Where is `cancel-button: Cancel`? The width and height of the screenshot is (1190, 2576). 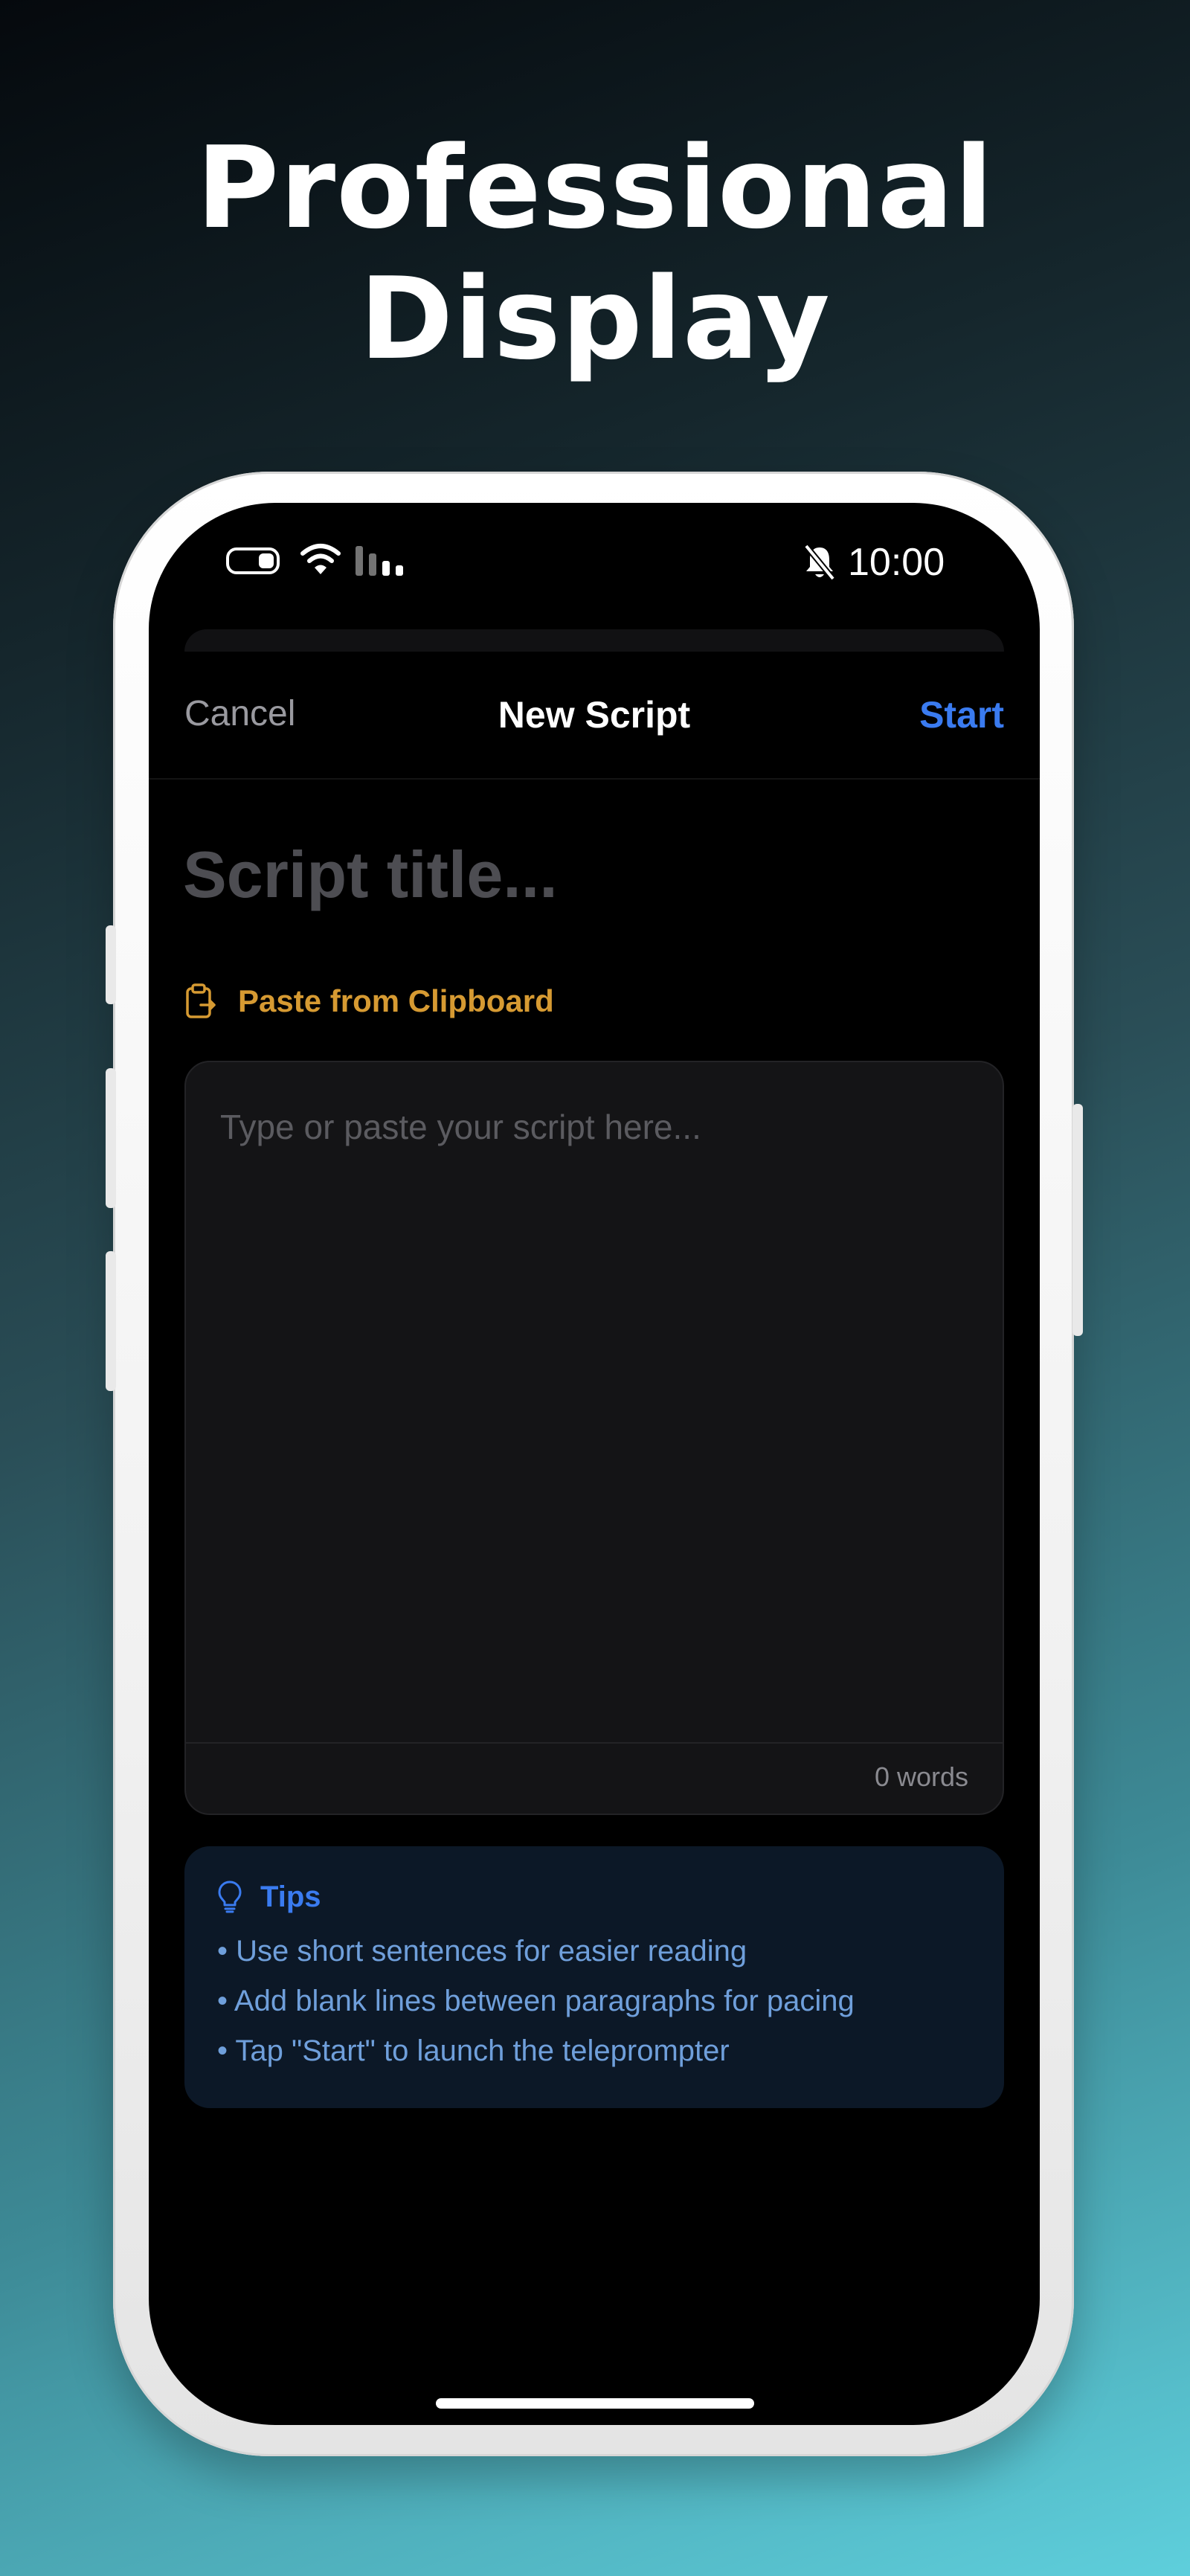
cancel-button: Cancel is located at coordinates (240, 713).